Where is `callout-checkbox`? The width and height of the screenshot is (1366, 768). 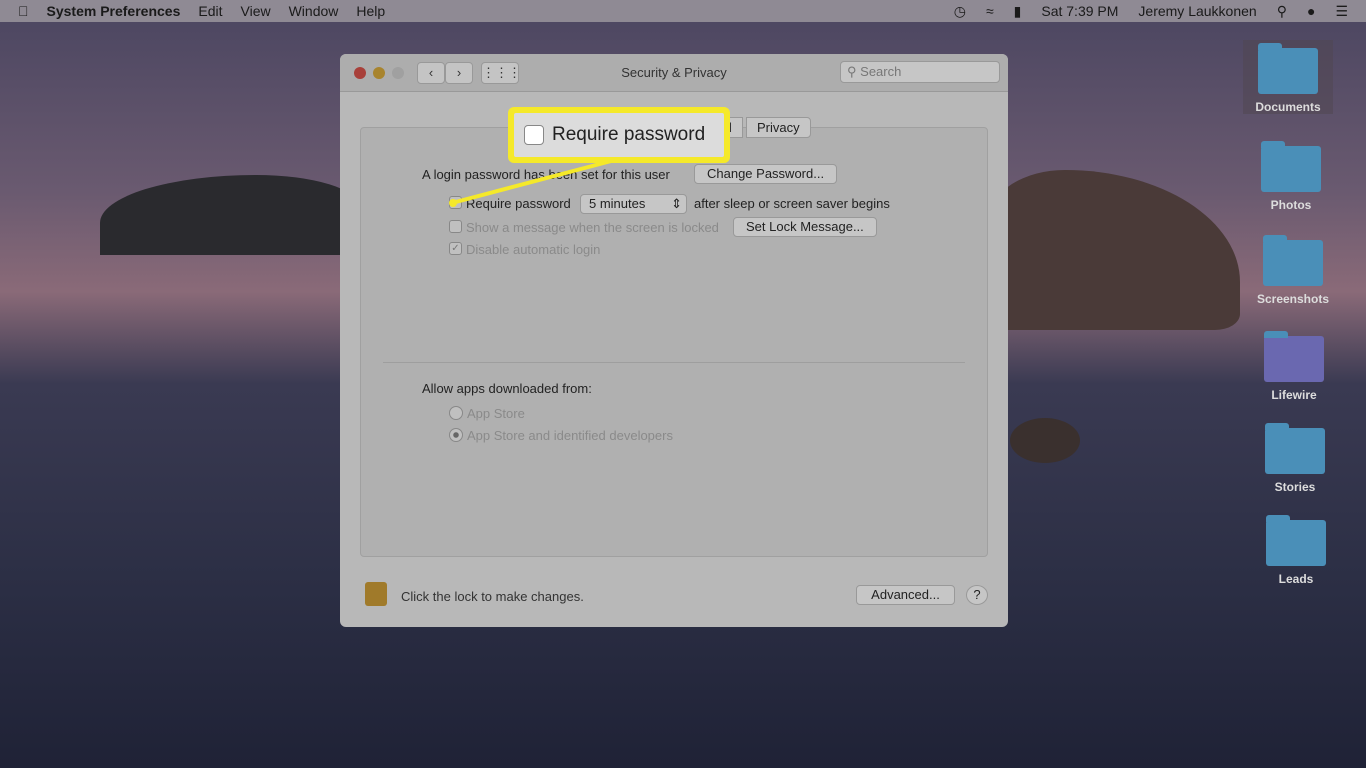
callout-checkbox is located at coordinates (534, 135).